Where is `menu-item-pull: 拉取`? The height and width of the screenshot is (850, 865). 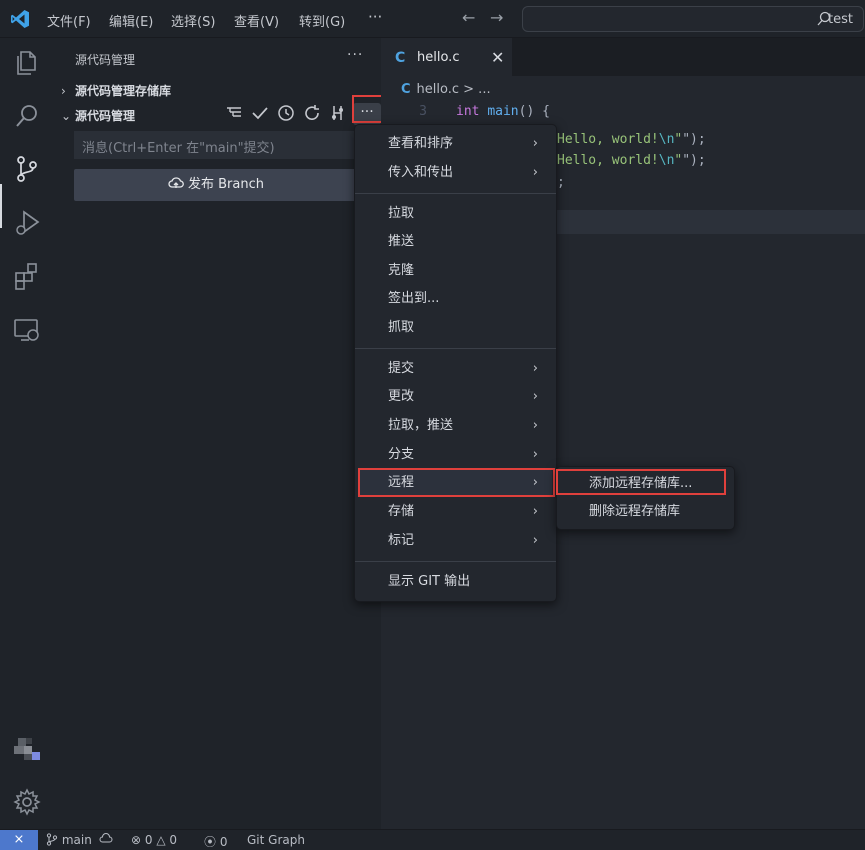
menu-item-pull: 拉取 is located at coordinates (455, 213).